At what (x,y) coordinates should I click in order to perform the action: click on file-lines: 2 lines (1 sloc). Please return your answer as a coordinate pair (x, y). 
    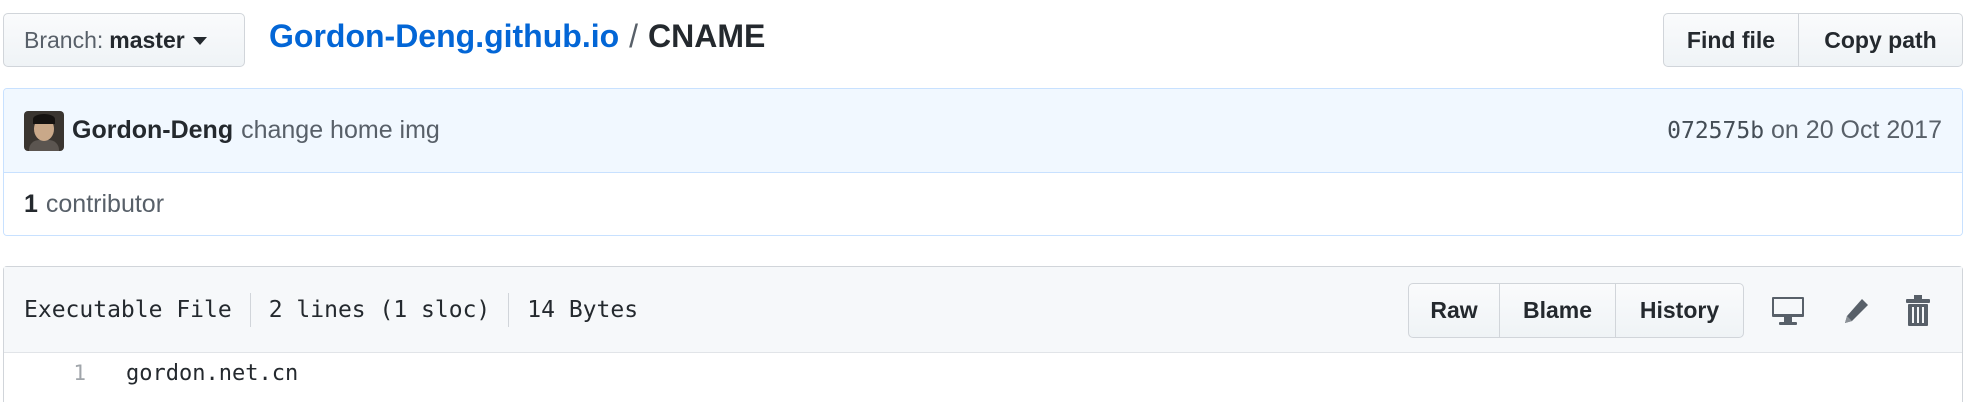
    Looking at the image, I should click on (379, 309).